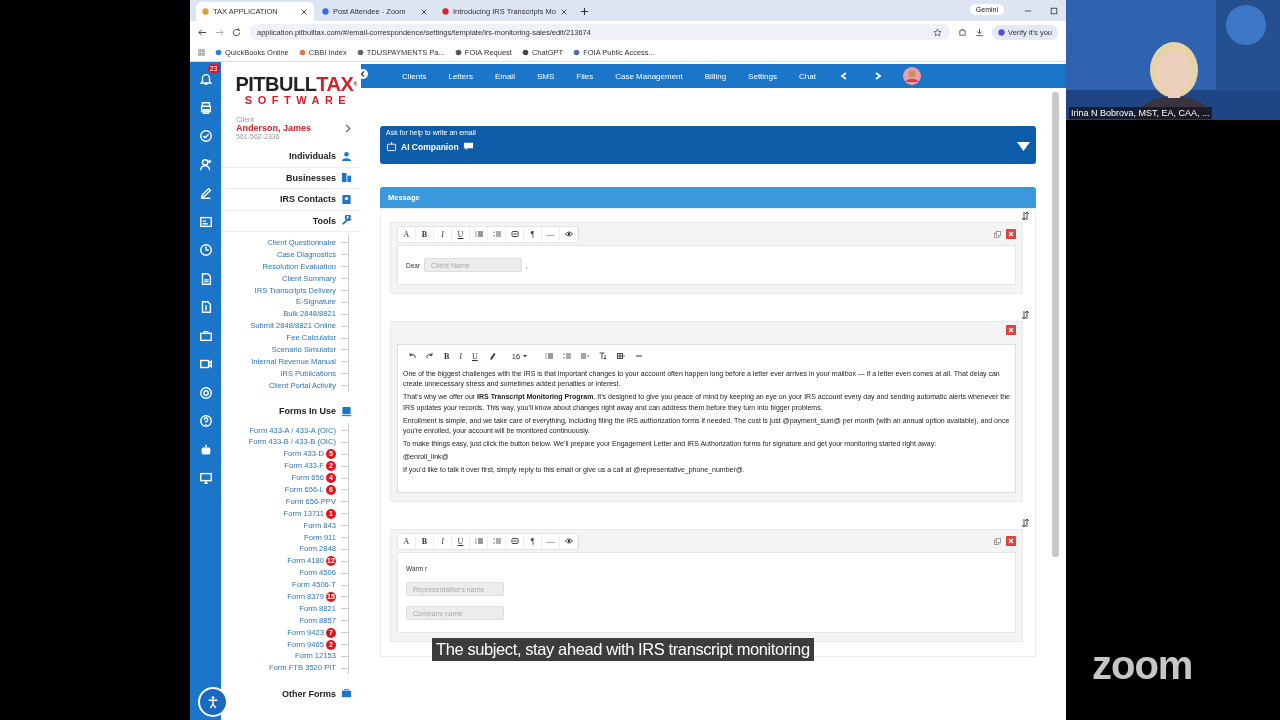 The image size is (1280, 720). Describe the element at coordinates (205, 136) in the screenshot. I see `check-circle-icon` at that location.